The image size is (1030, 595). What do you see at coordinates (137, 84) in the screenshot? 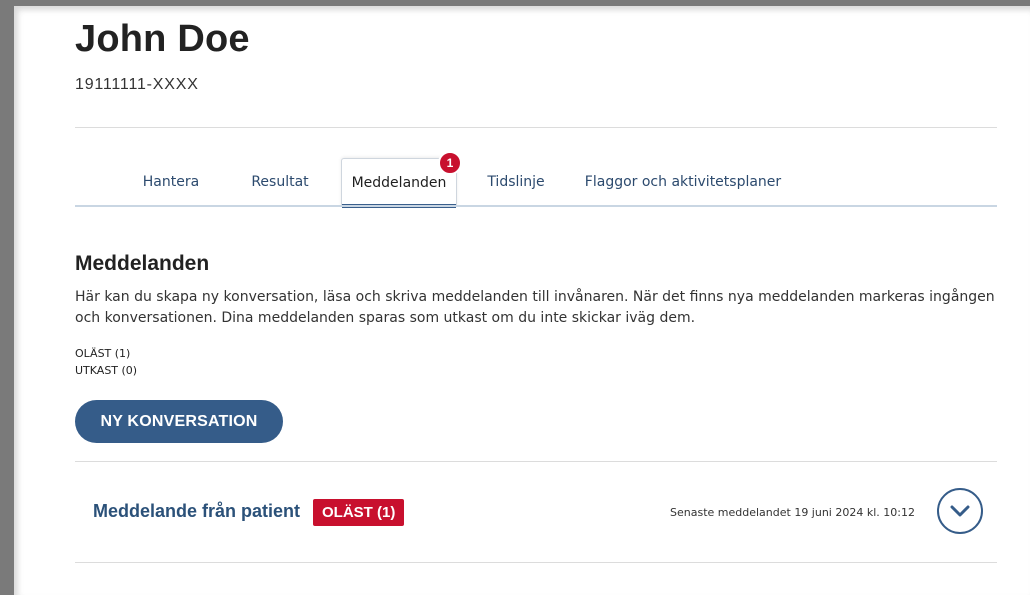
I see `patient-personal-number: 19111111-XXXX` at bounding box center [137, 84].